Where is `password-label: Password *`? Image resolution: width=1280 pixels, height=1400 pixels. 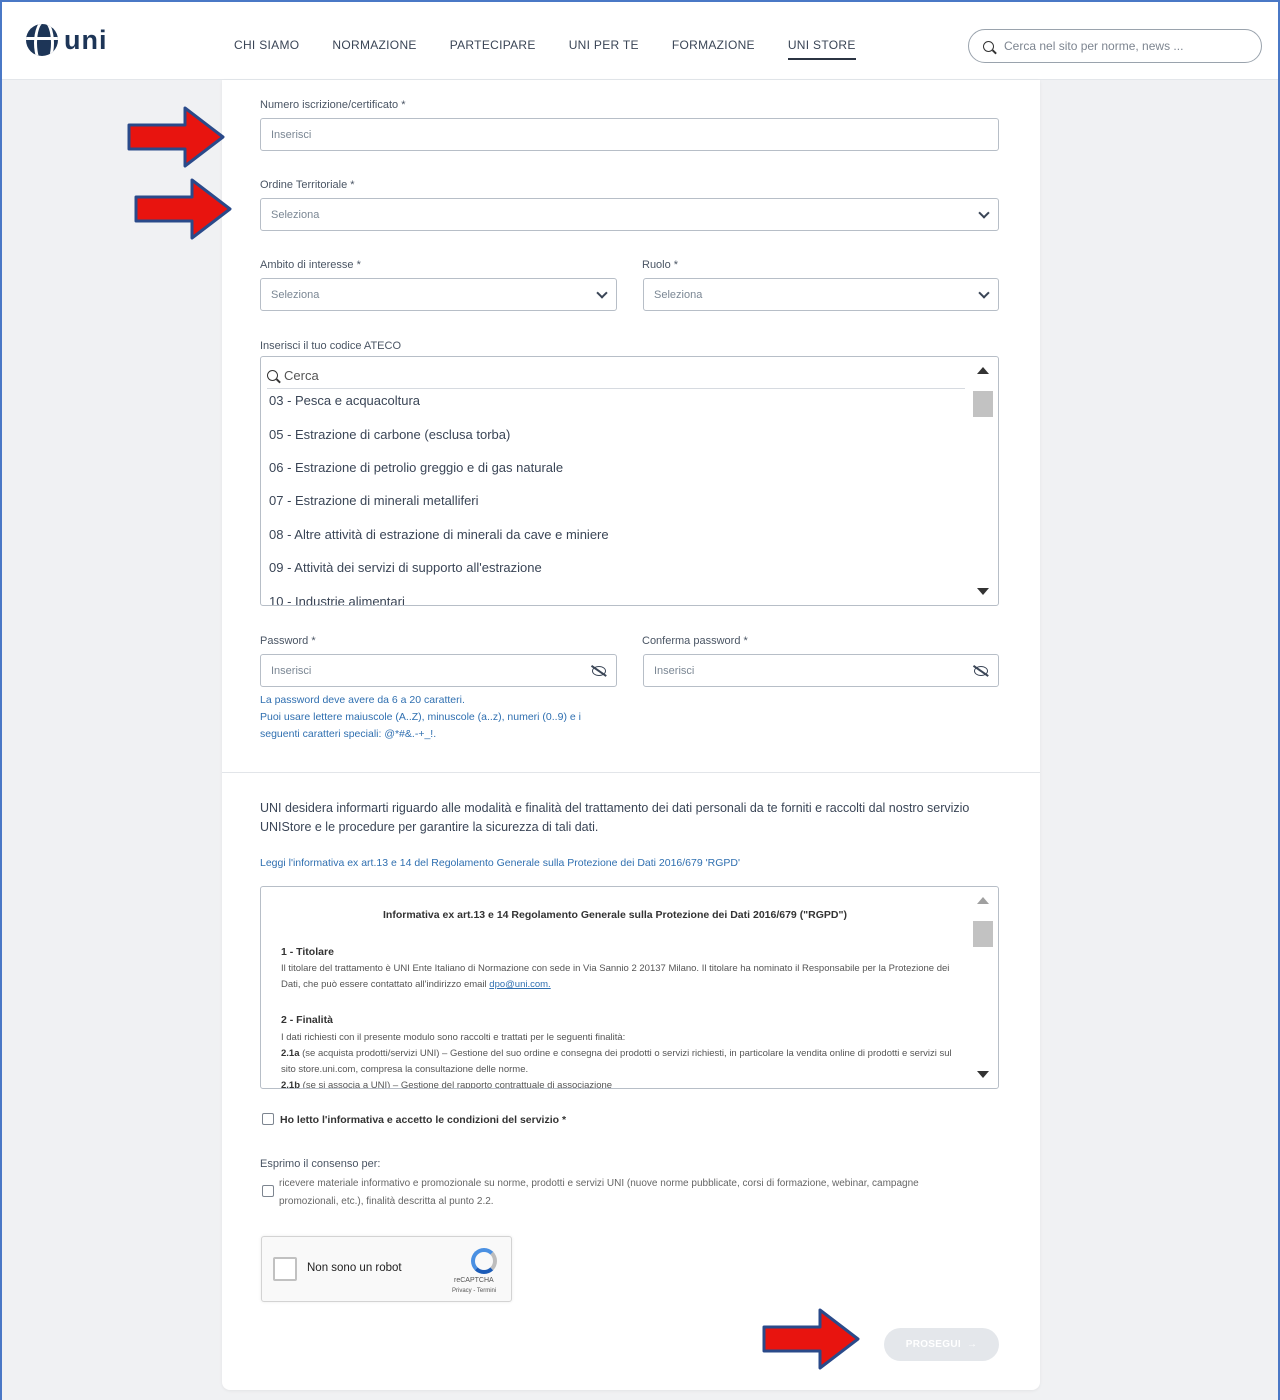 password-label: Password * is located at coordinates (288, 641).